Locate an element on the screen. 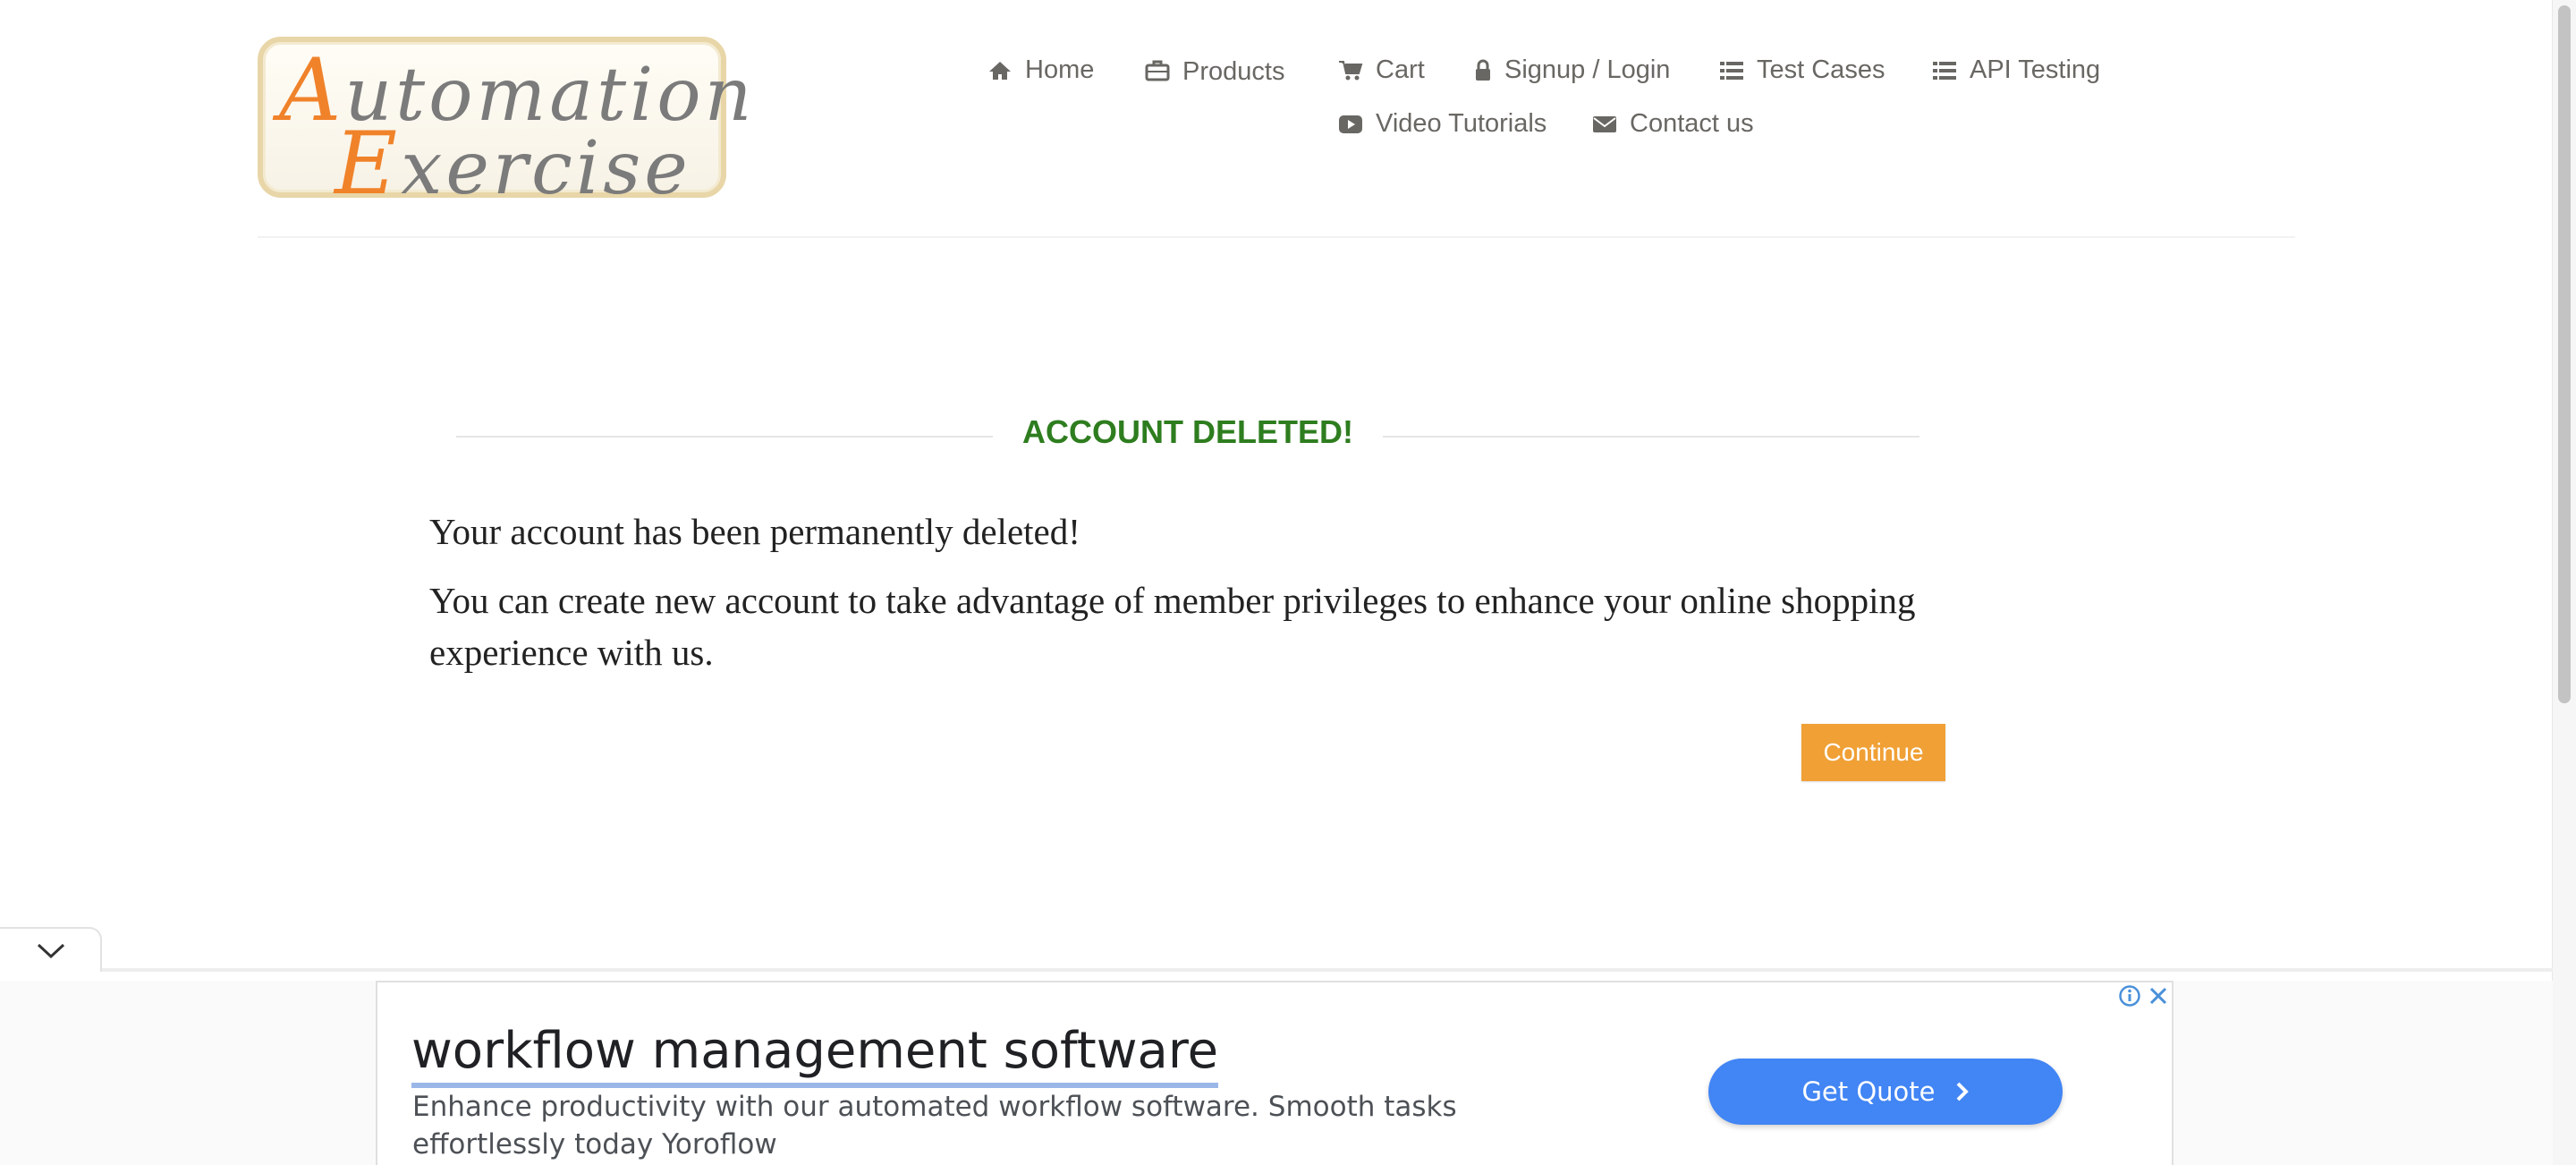  nav-signup-login: Signup / Login is located at coordinates (1572, 70).